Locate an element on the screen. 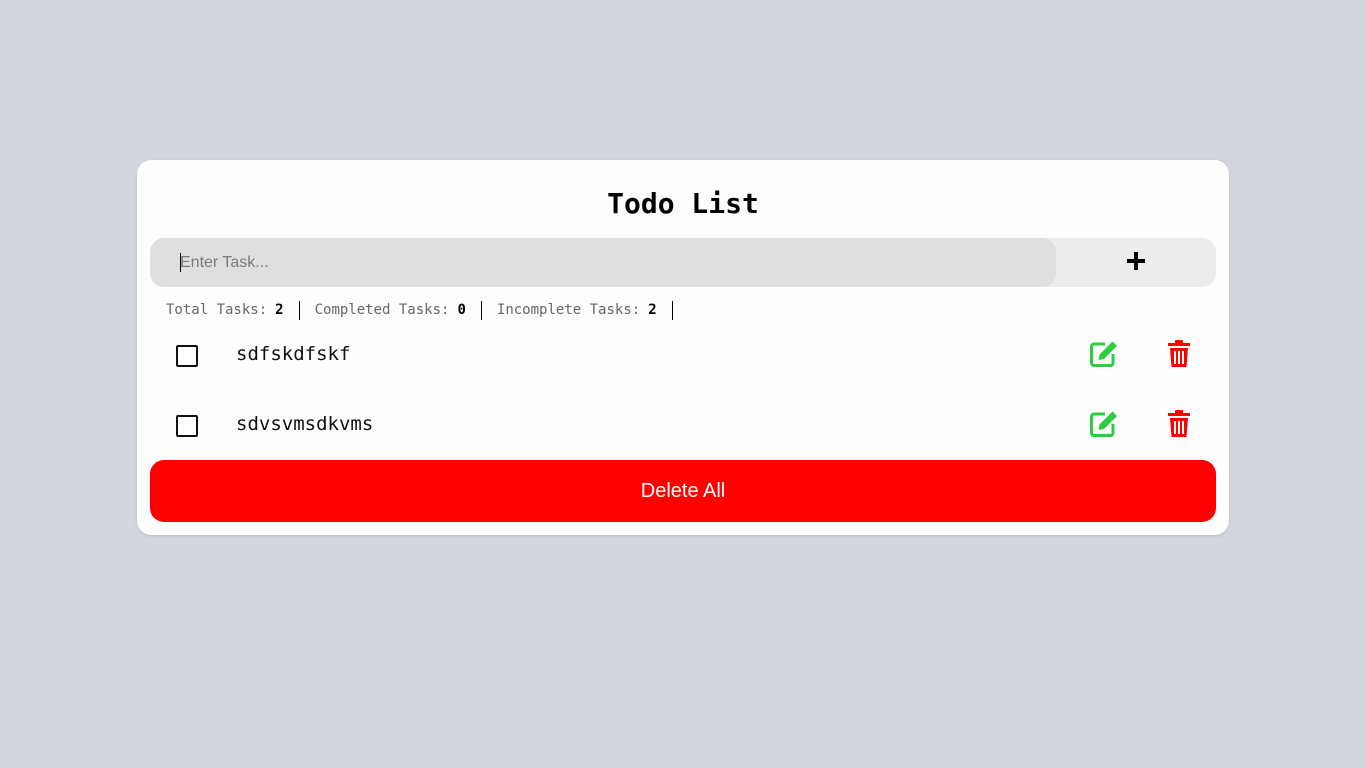 The width and height of the screenshot is (1366, 768). page-title: Todo List is located at coordinates (683, 203).